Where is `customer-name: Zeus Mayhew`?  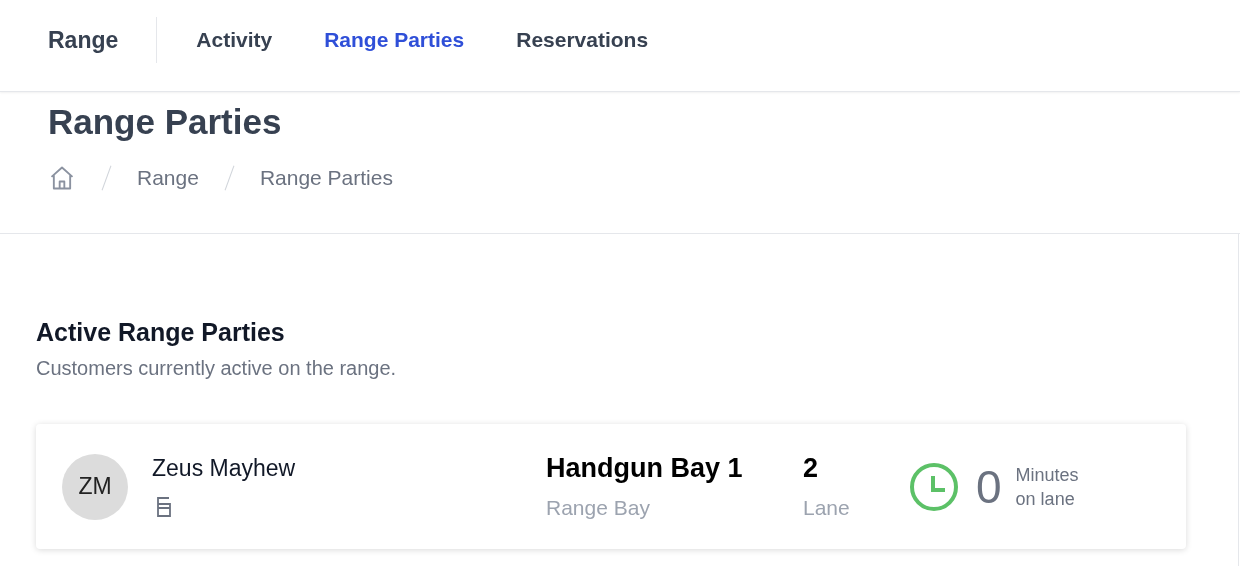
customer-name: Zeus Mayhew is located at coordinates (224, 468).